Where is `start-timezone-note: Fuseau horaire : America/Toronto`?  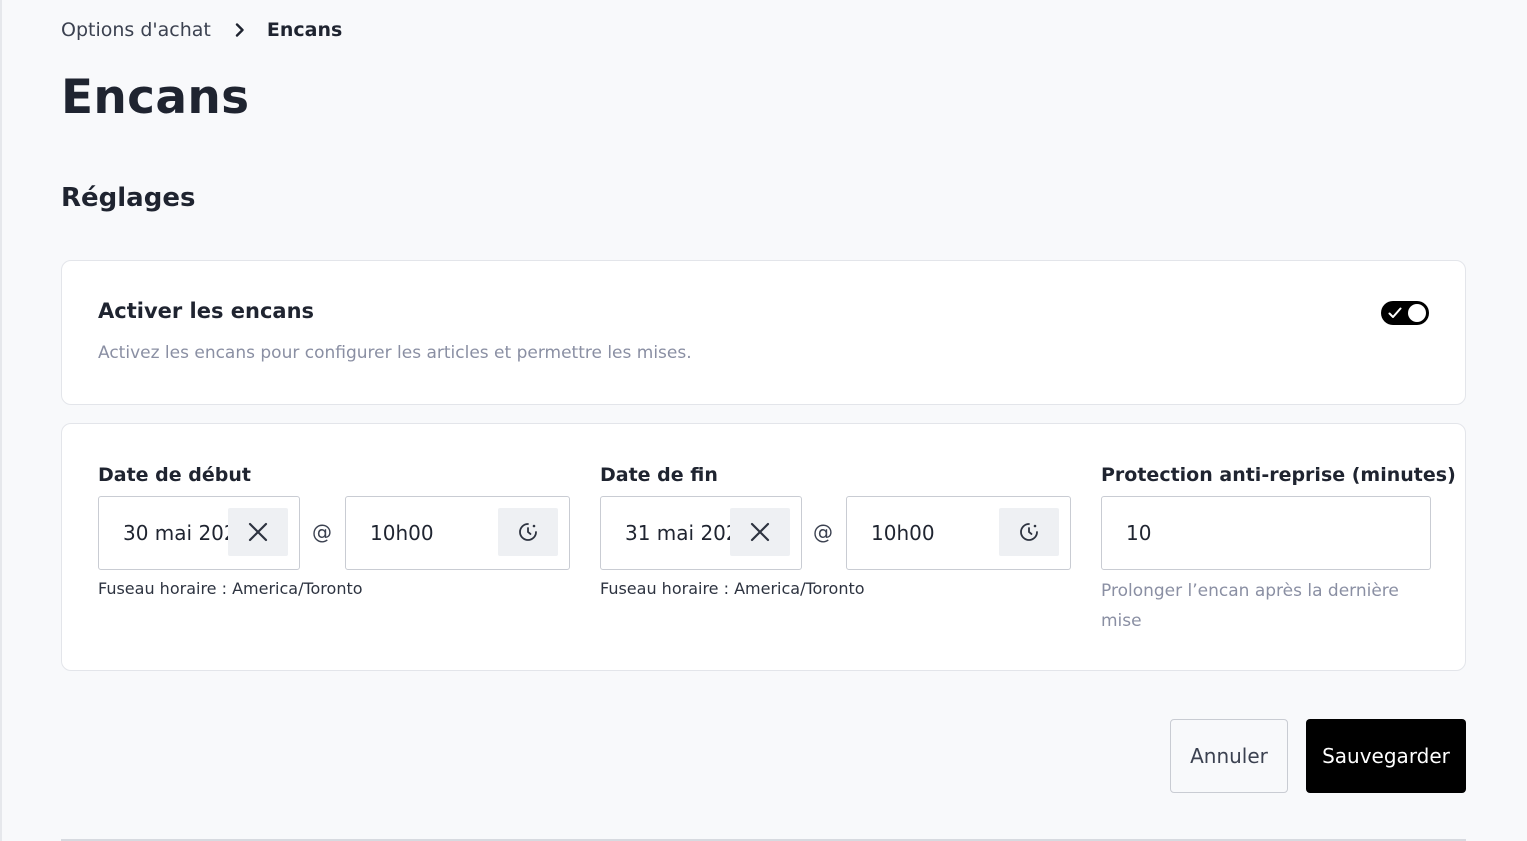 start-timezone-note: Fuseau horaire : America/Toronto is located at coordinates (230, 588).